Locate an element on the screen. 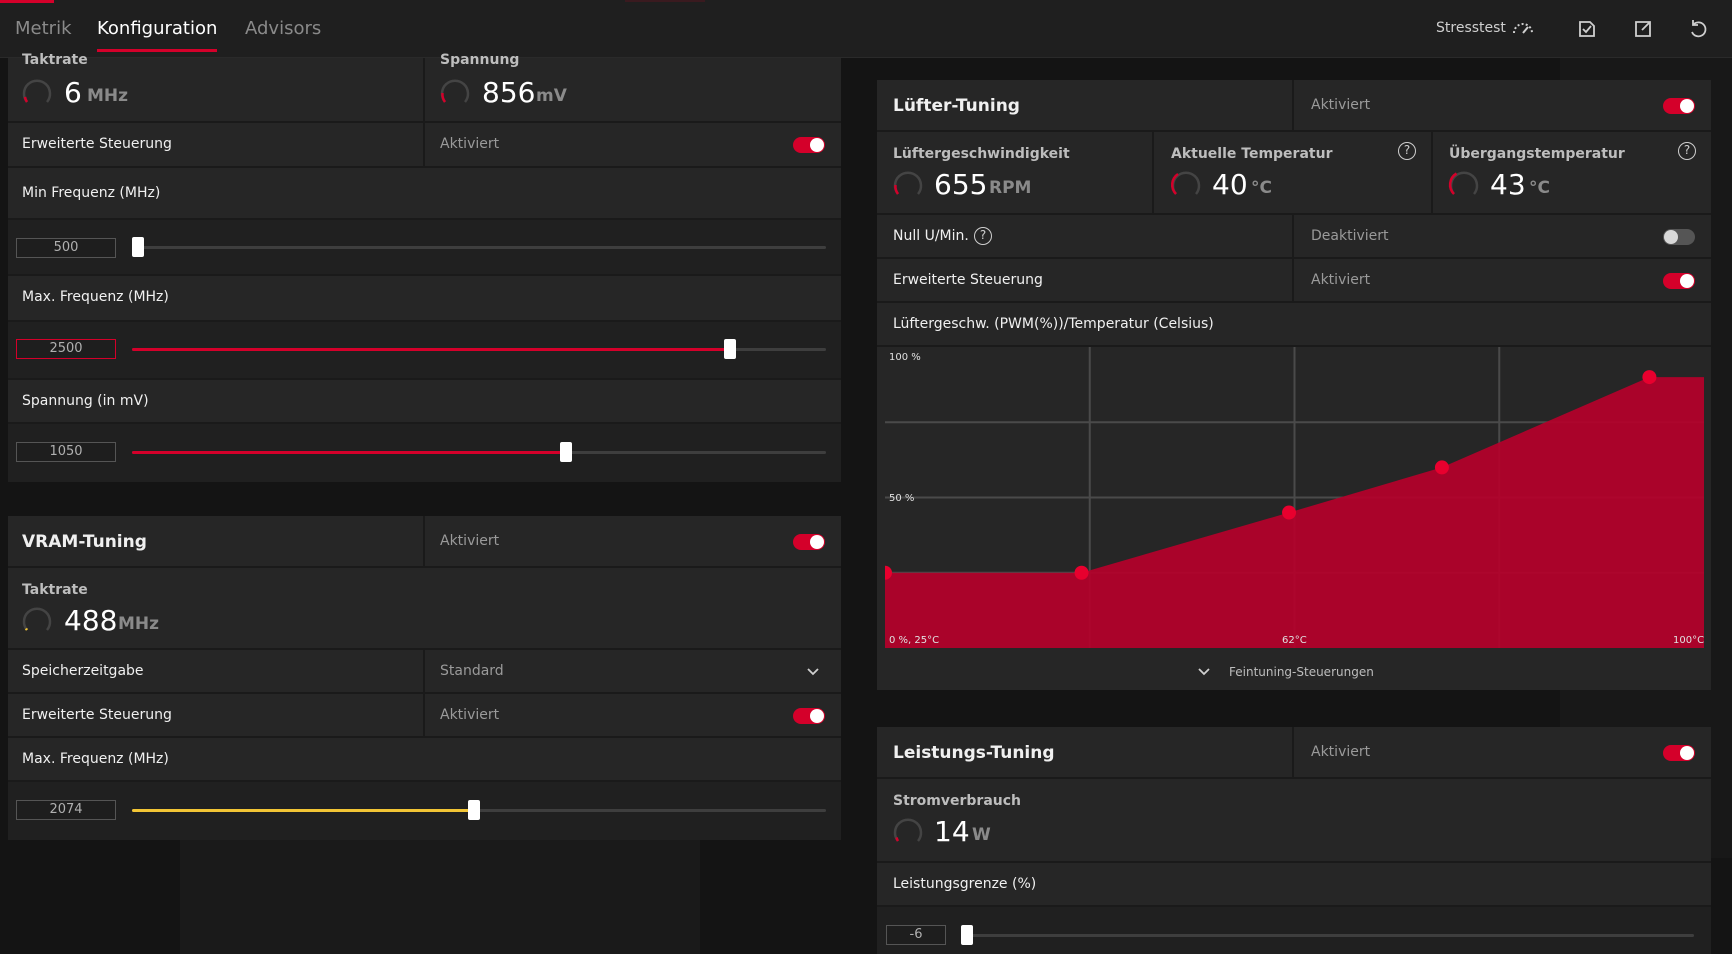 This screenshot has width=1732, height=954. vram-clock-row: Taktrate 488 MHz is located at coordinates (424, 609).